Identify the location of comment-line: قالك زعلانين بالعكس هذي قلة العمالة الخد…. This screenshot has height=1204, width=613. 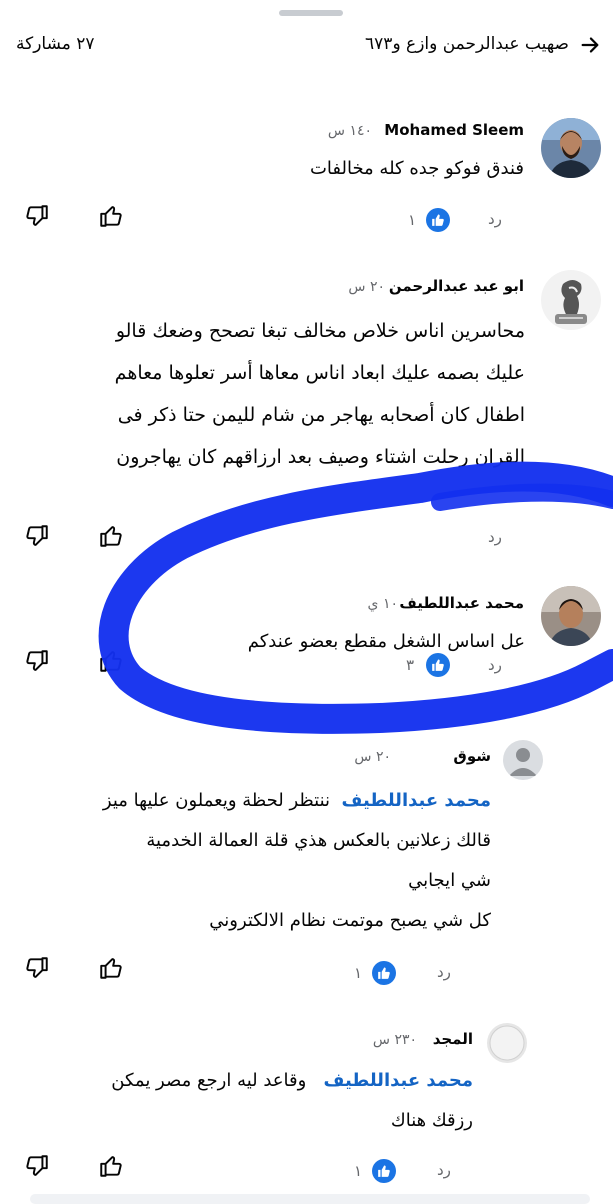
(318, 840).